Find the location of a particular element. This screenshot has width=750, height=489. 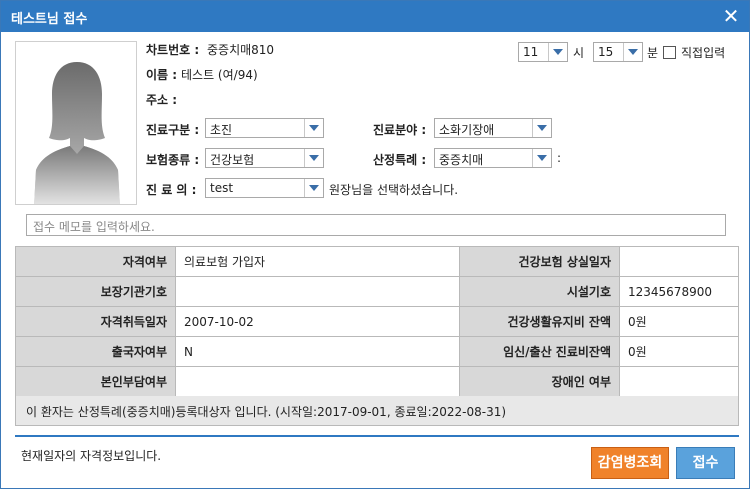

direct-input-label: 직접입력 is located at coordinates (703, 53).